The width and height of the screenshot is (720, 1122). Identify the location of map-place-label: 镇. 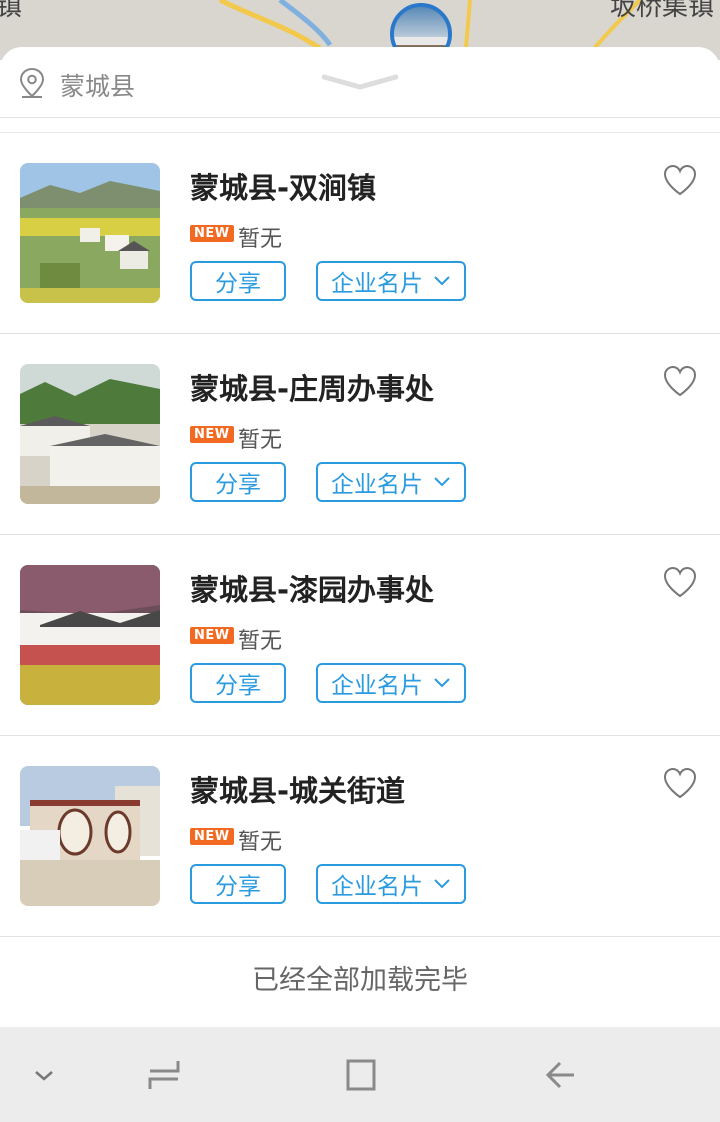
(11, 11).